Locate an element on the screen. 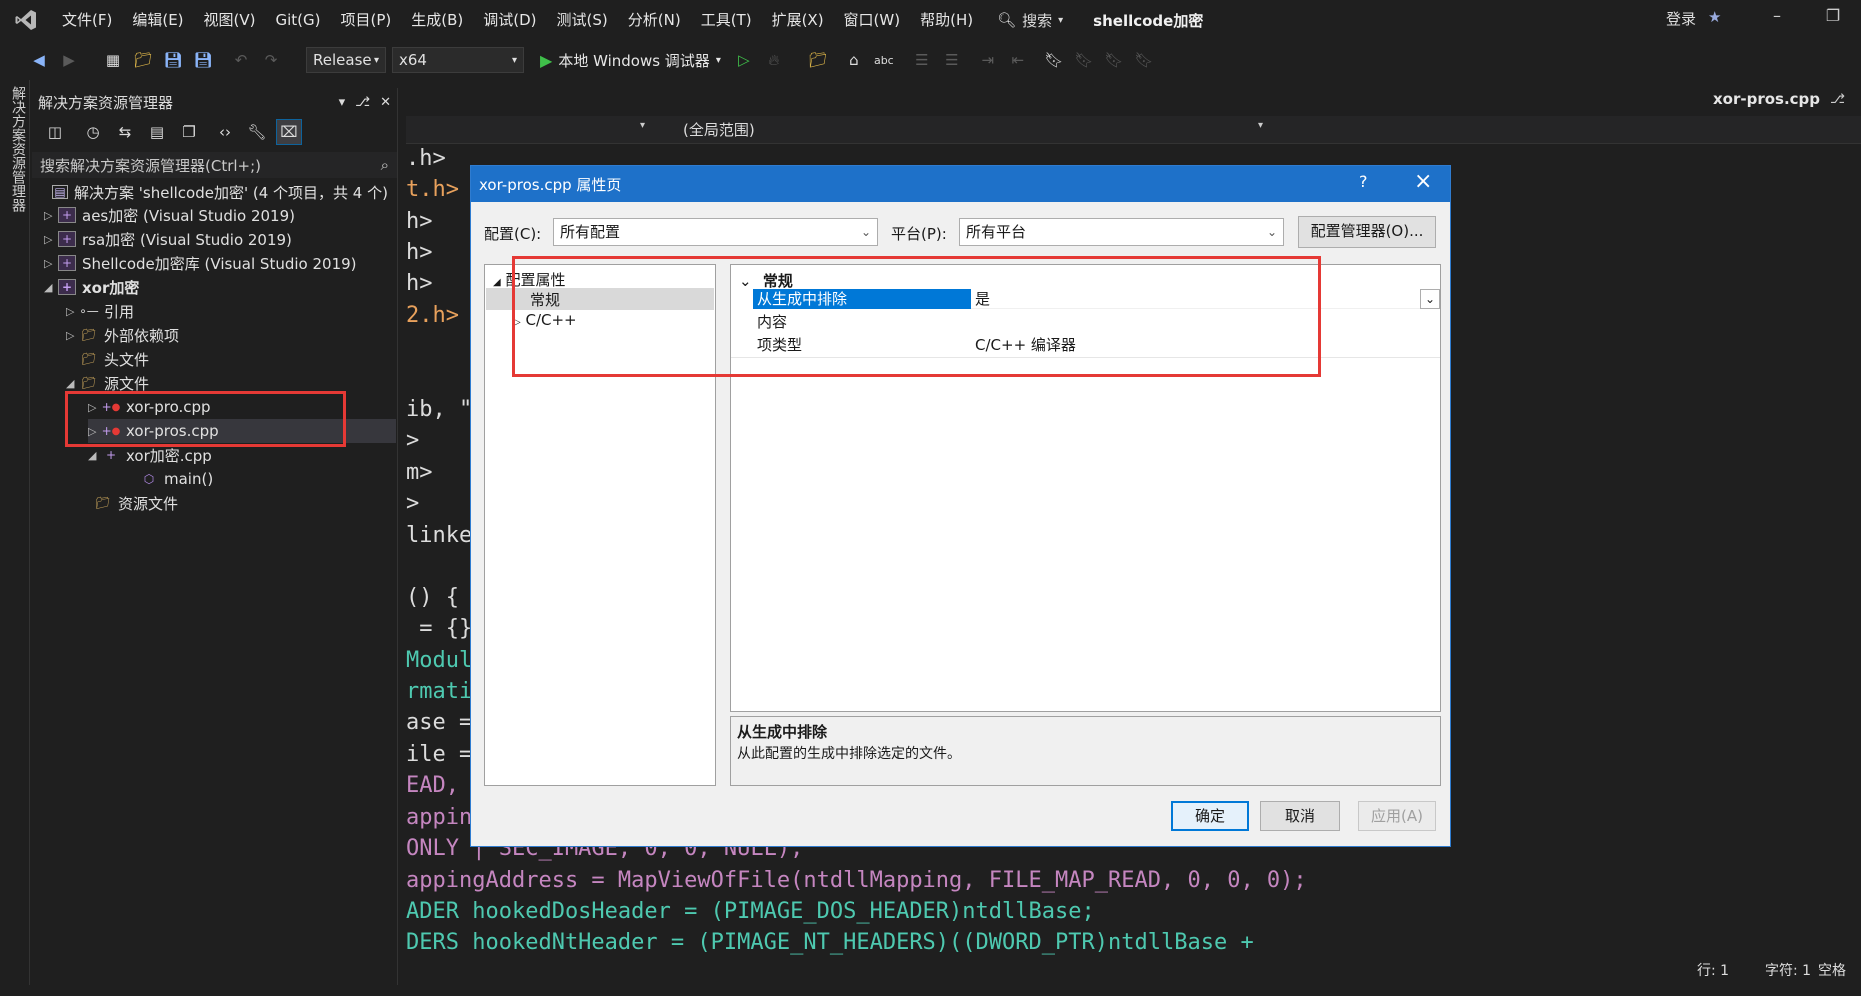 The image size is (1861, 996). tree-external-deps: ▷ 📁︎ 外部依赖项 is located at coordinates (122, 335).